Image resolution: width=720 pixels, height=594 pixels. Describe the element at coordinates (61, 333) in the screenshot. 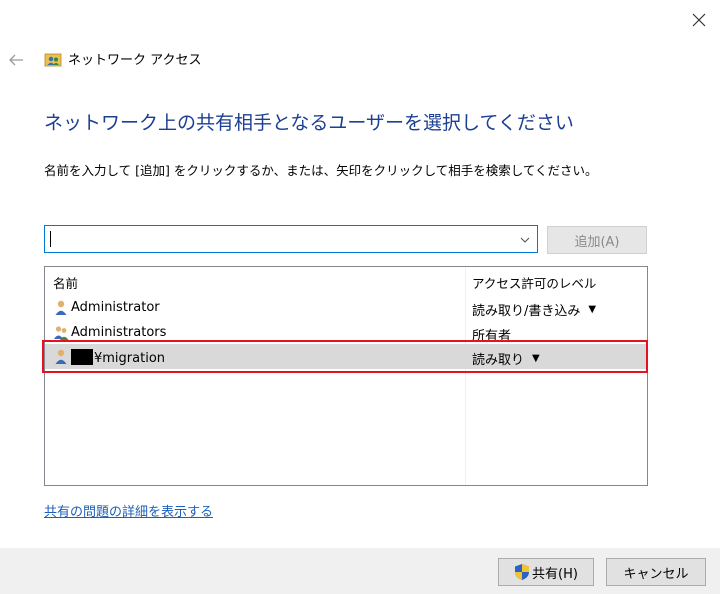

I see `group-icon` at that location.